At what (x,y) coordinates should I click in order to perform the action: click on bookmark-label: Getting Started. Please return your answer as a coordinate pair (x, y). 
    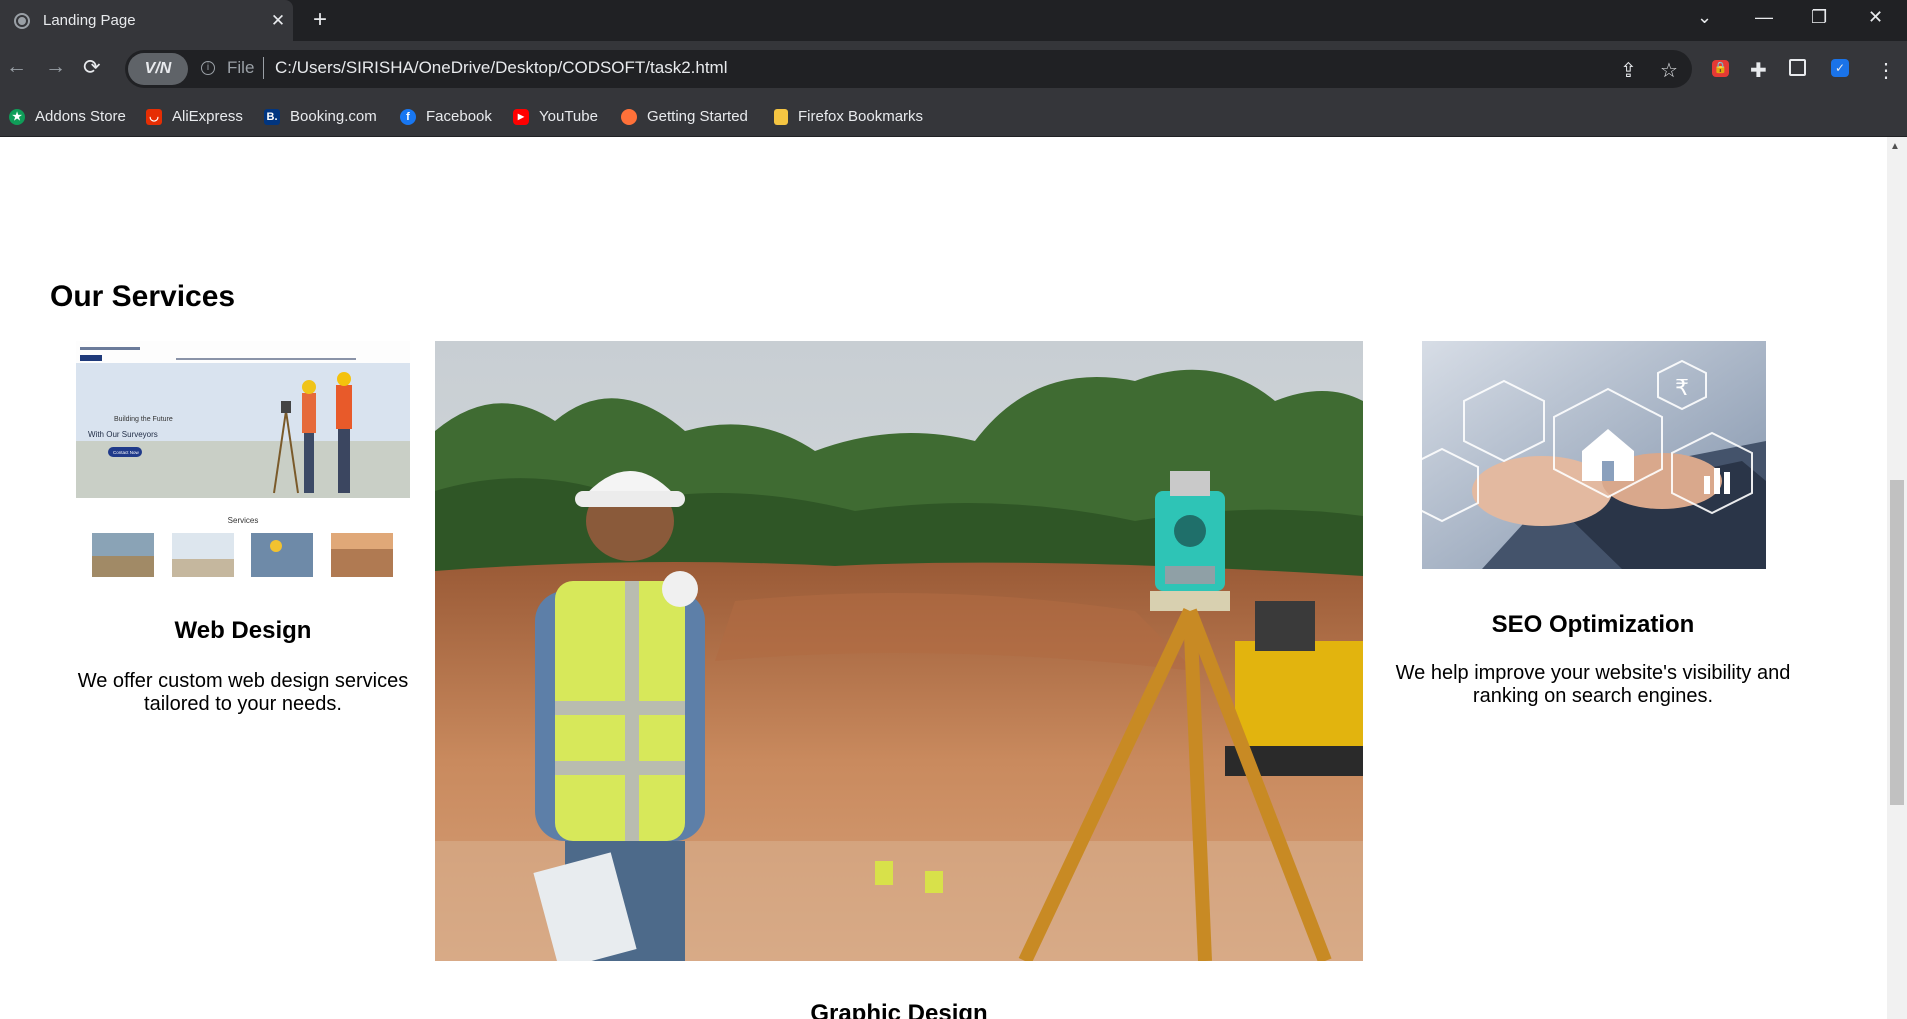
    Looking at the image, I should click on (697, 116).